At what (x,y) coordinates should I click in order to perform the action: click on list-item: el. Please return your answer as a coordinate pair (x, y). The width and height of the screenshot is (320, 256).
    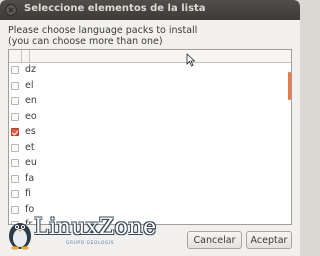
    Looking at the image, I should click on (150, 87).